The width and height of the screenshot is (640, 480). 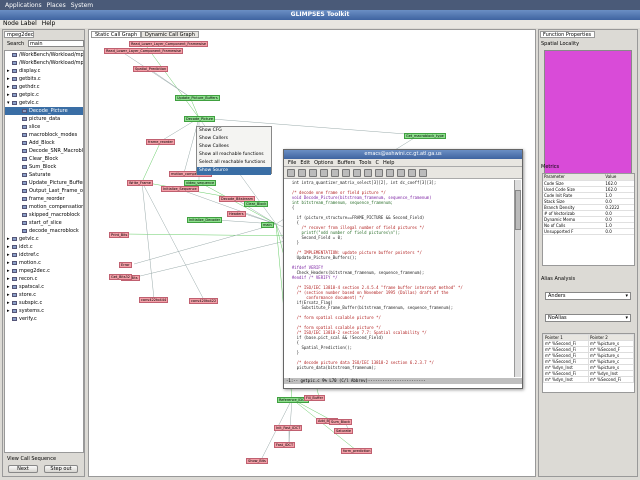 I want to click on graph-node: Show_Bits, so click(x=257, y=461).